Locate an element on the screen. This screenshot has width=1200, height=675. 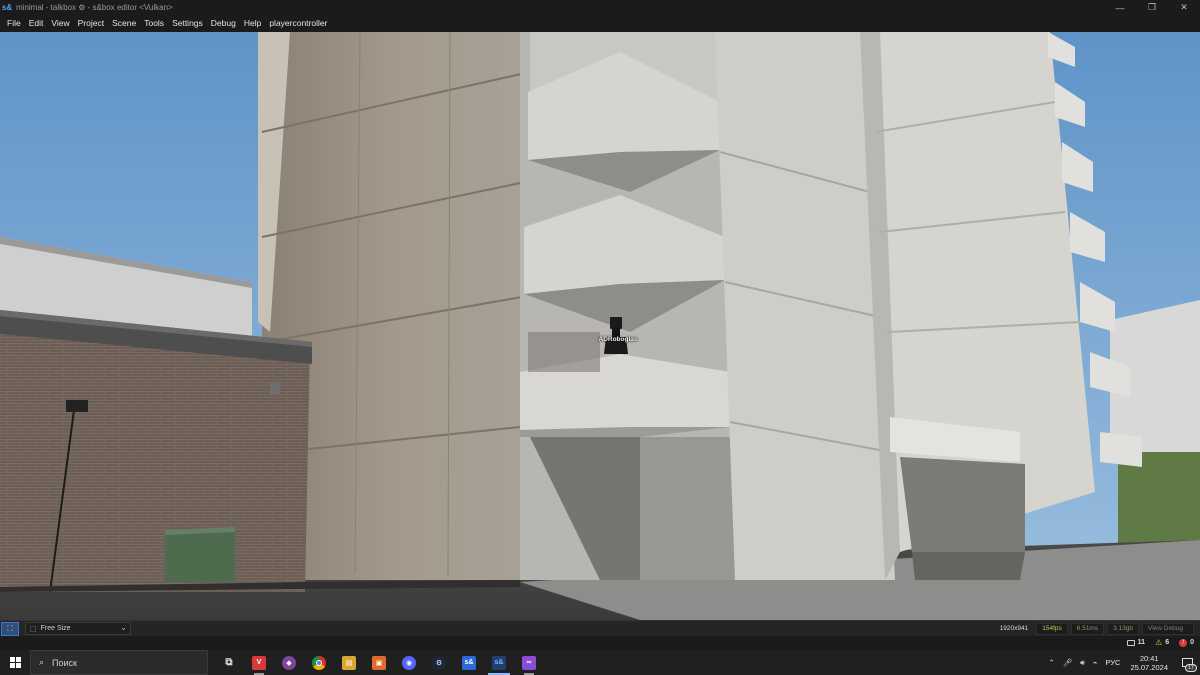
tor-icon: ◆ is located at coordinates (289, 662).